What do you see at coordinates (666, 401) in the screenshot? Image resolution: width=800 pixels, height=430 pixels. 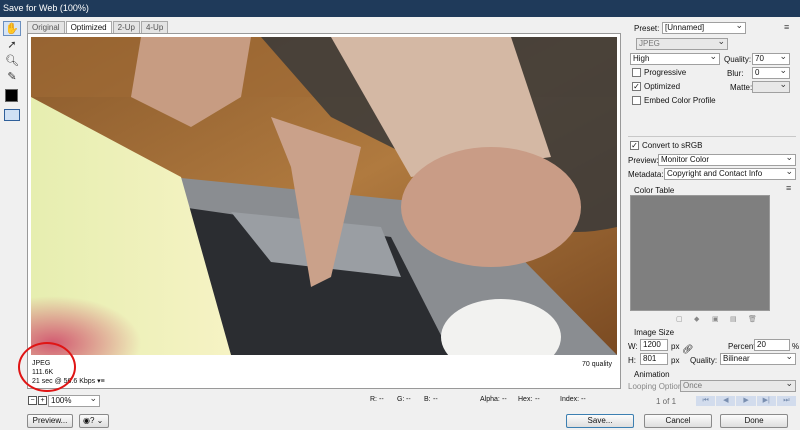 I see `frame-counter: 1 of 1` at bounding box center [666, 401].